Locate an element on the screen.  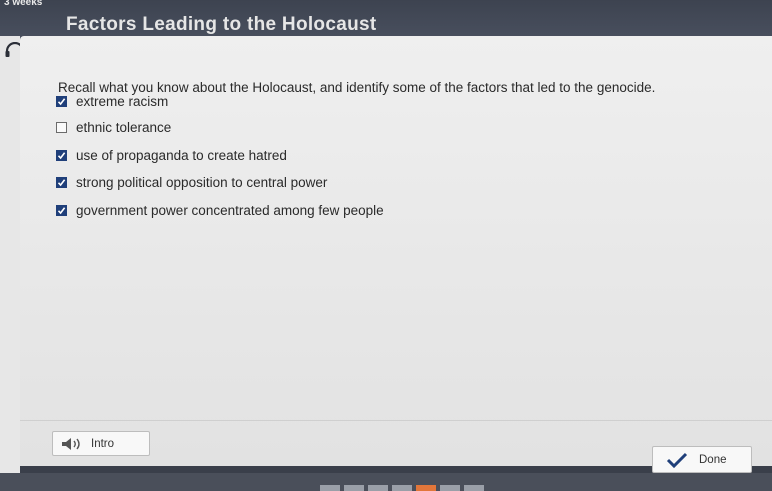
option-label: extreme racism is located at coordinates (122, 101).